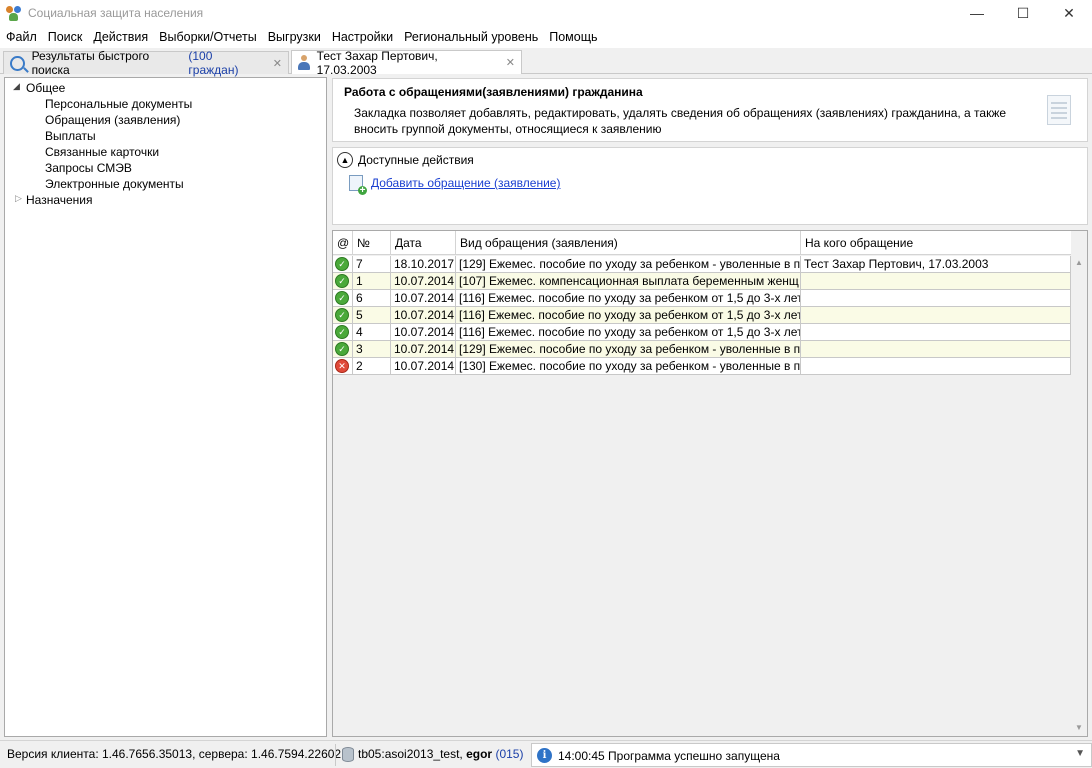  What do you see at coordinates (343, 243) in the screenshot?
I see `header-status: @` at bounding box center [343, 243].